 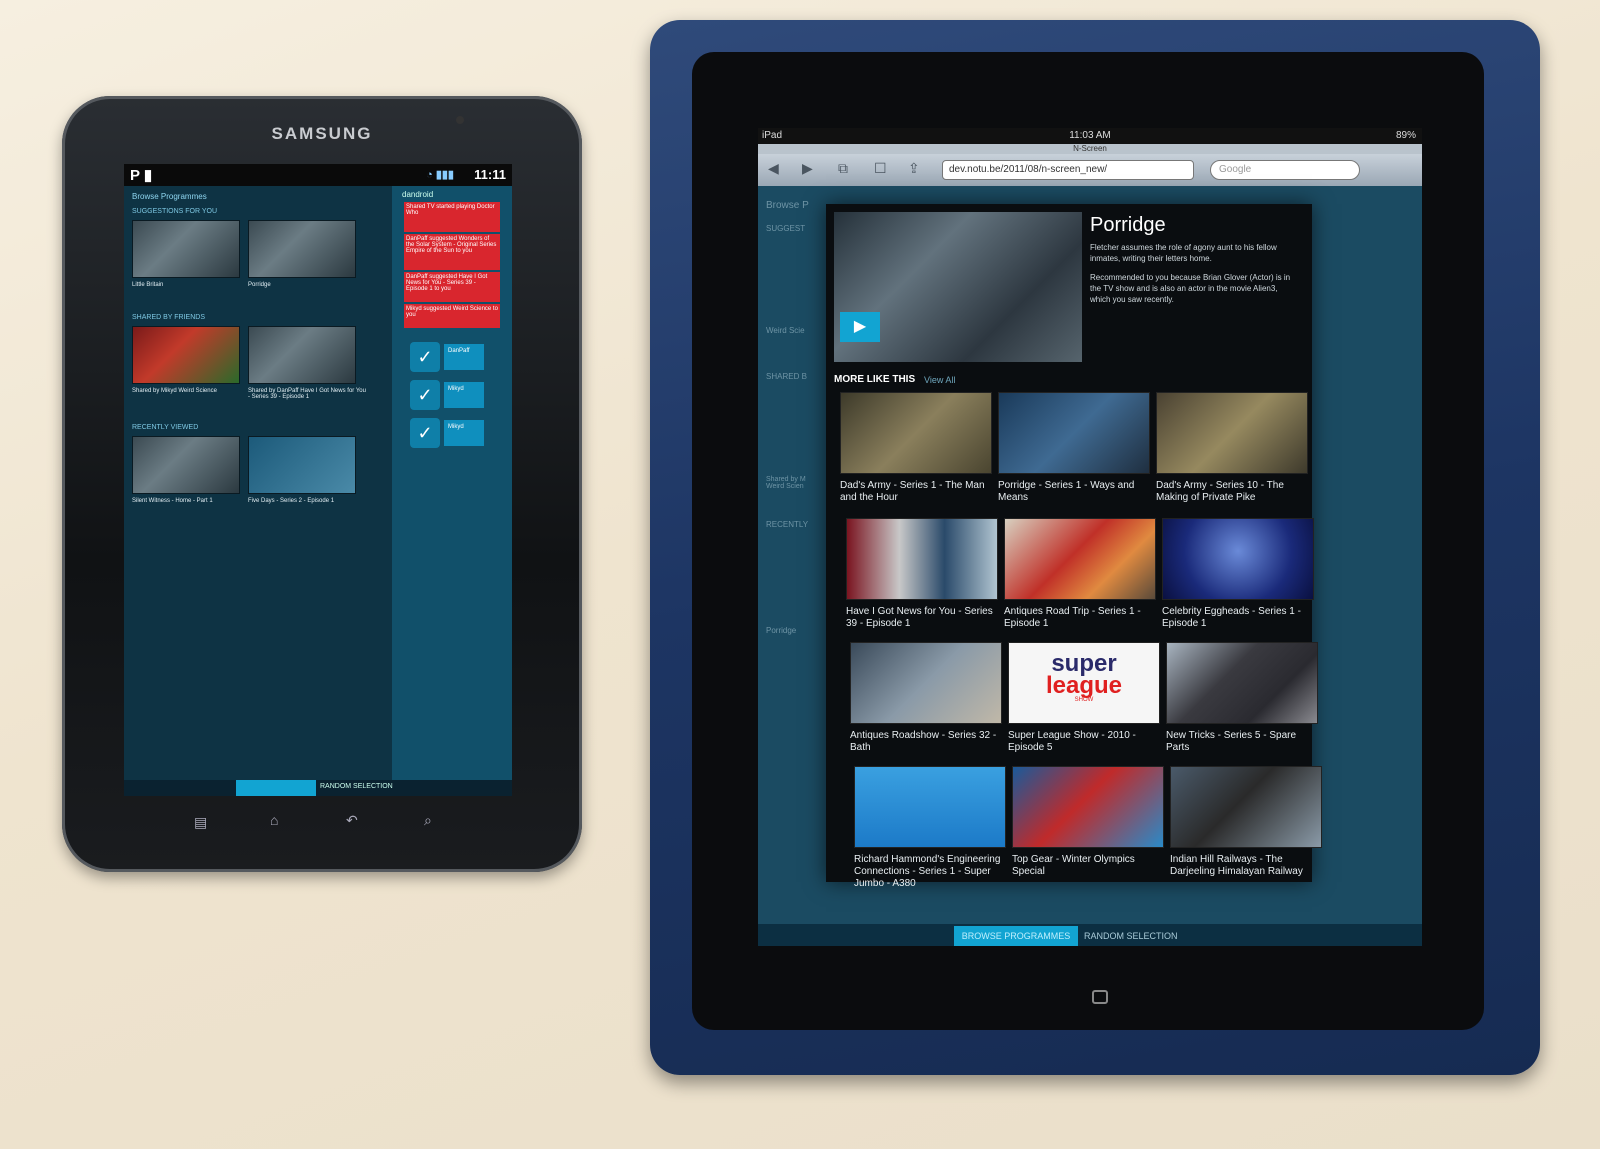 What do you see at coordinates (186, 465) in the screenshot?
I see `thumb-silent-witness` at bounding box center [186, 465].